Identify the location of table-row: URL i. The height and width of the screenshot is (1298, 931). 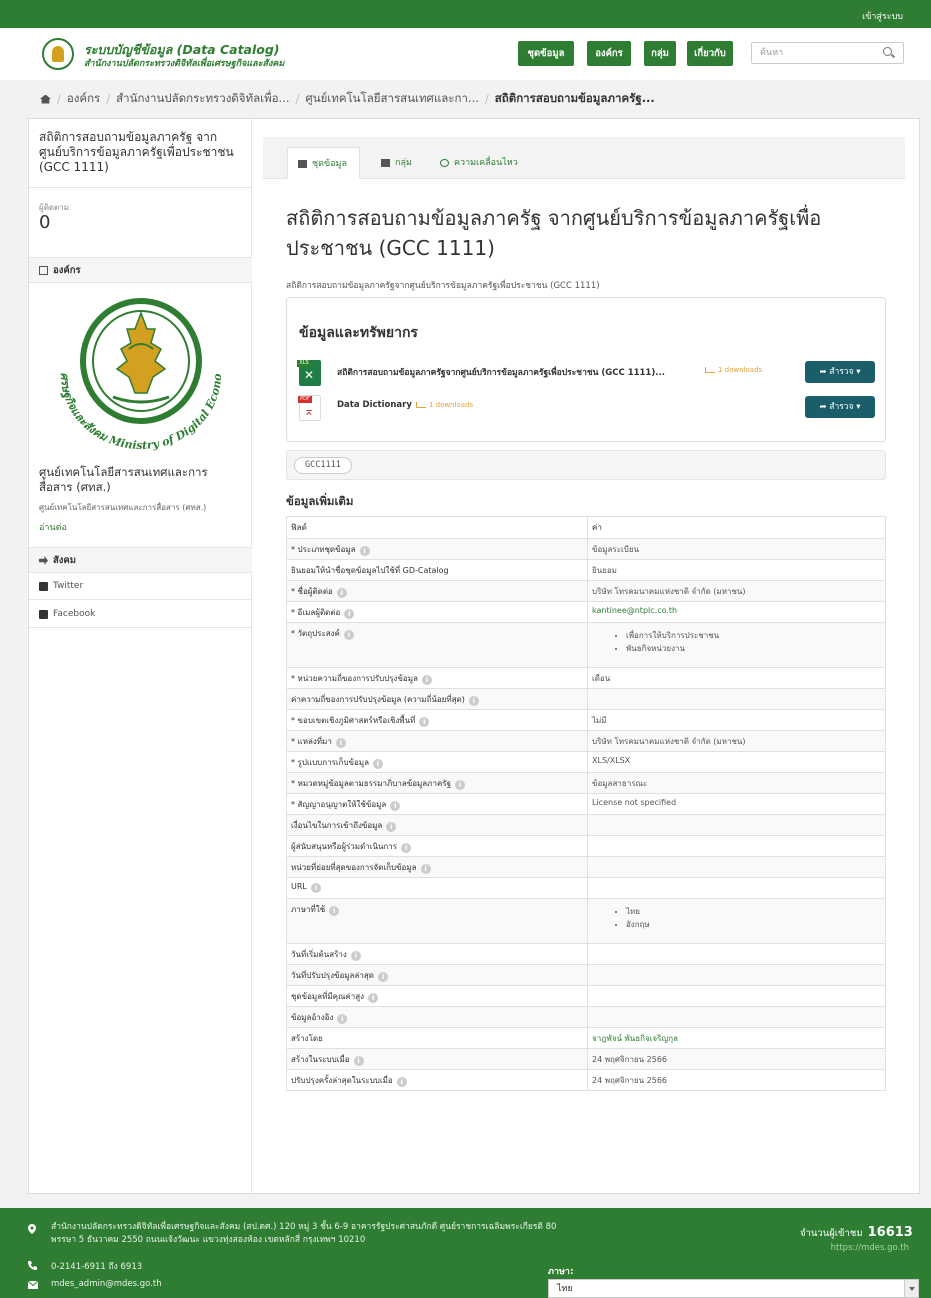
(586, 888).